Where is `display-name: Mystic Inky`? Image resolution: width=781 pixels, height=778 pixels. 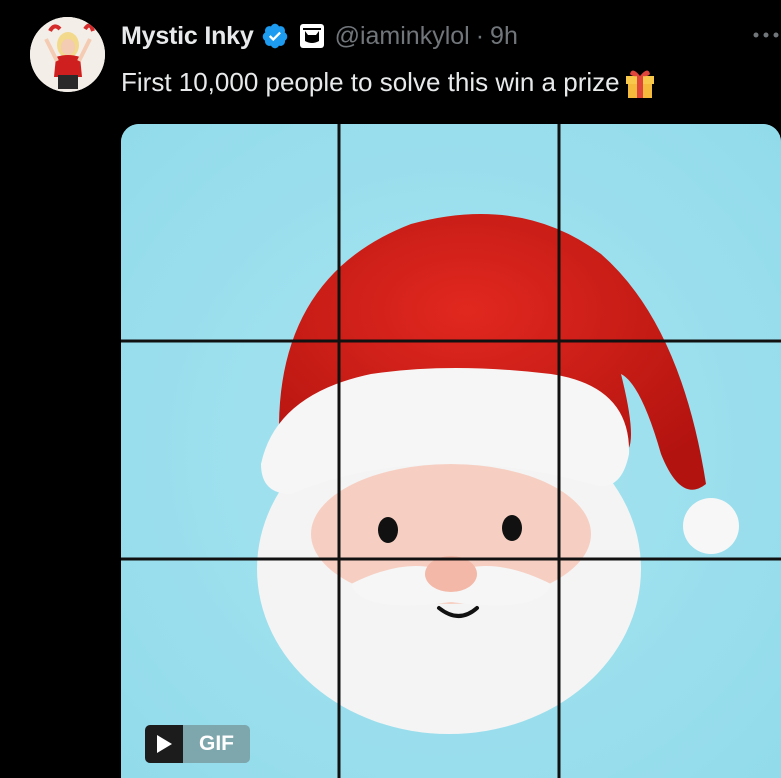 display-name: Mystic Inky is located at coordinates (187, 36).